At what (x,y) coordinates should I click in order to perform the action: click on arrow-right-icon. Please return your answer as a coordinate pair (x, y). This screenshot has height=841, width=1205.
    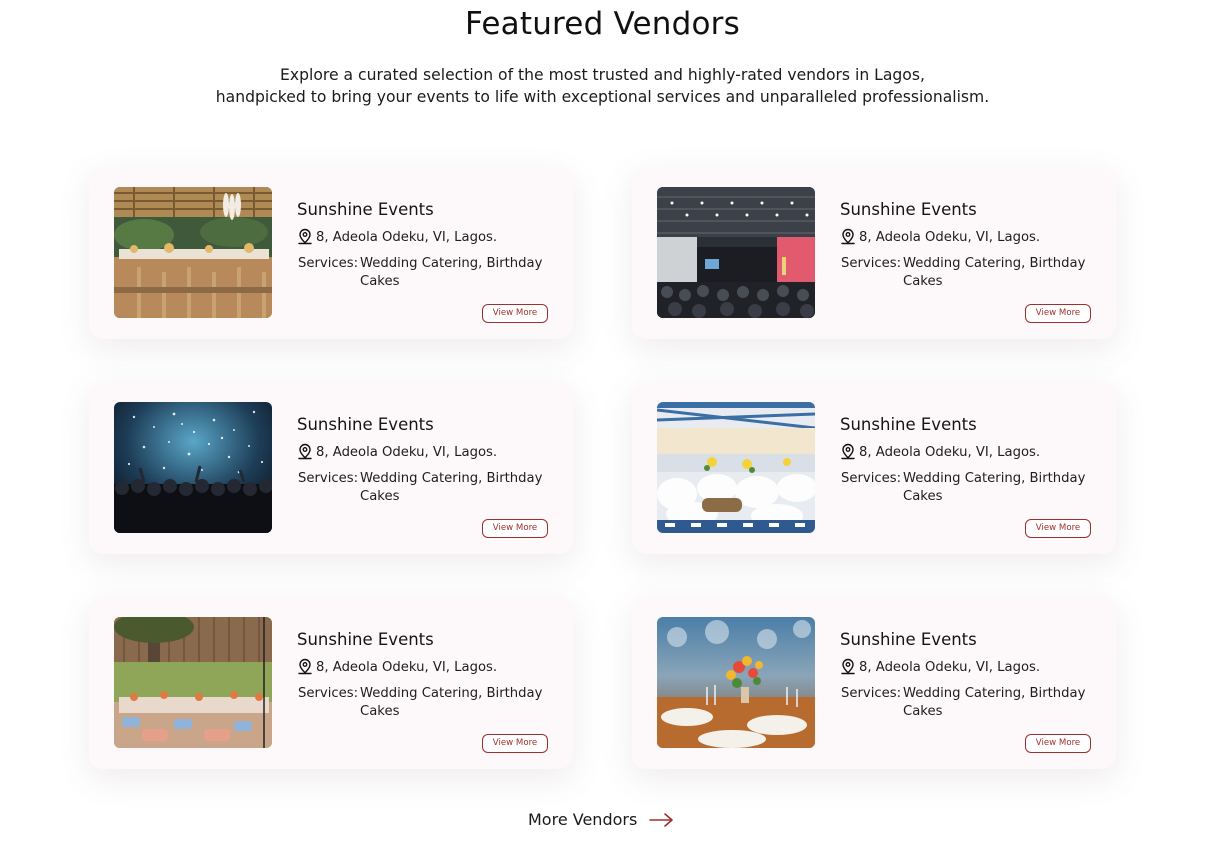
    Looking at the image, I should click on (661, 819).